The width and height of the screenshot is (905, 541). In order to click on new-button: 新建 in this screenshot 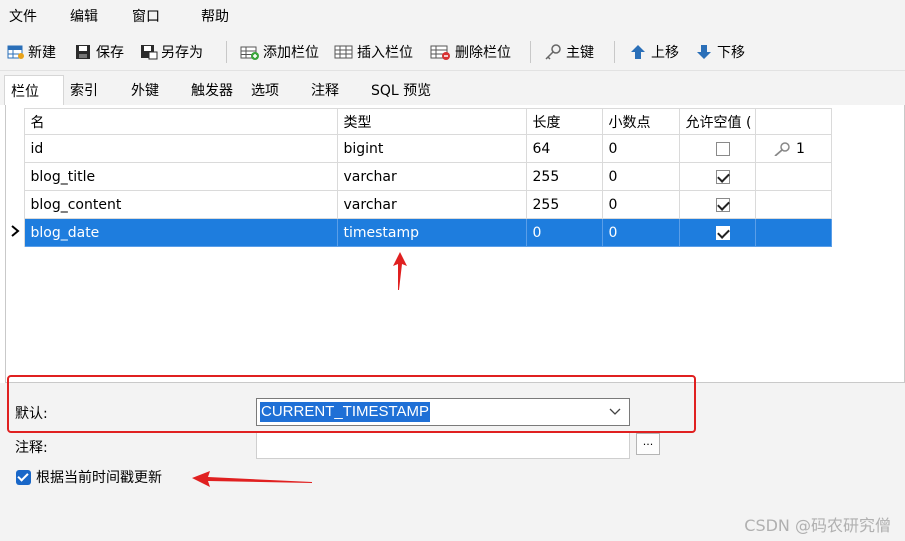, I will do `click(31, 52)`.